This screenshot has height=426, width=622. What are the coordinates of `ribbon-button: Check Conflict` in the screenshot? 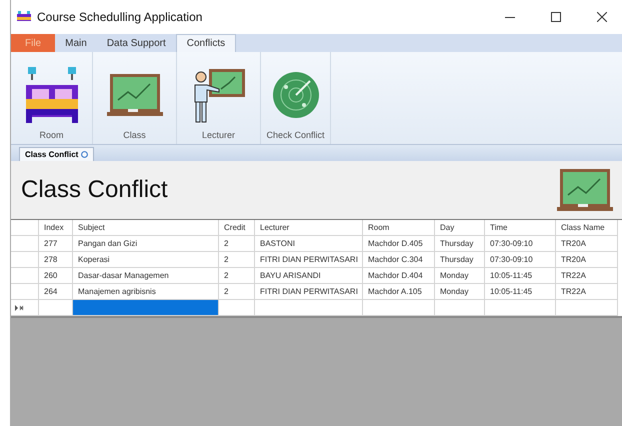 It's located at (296, 98).